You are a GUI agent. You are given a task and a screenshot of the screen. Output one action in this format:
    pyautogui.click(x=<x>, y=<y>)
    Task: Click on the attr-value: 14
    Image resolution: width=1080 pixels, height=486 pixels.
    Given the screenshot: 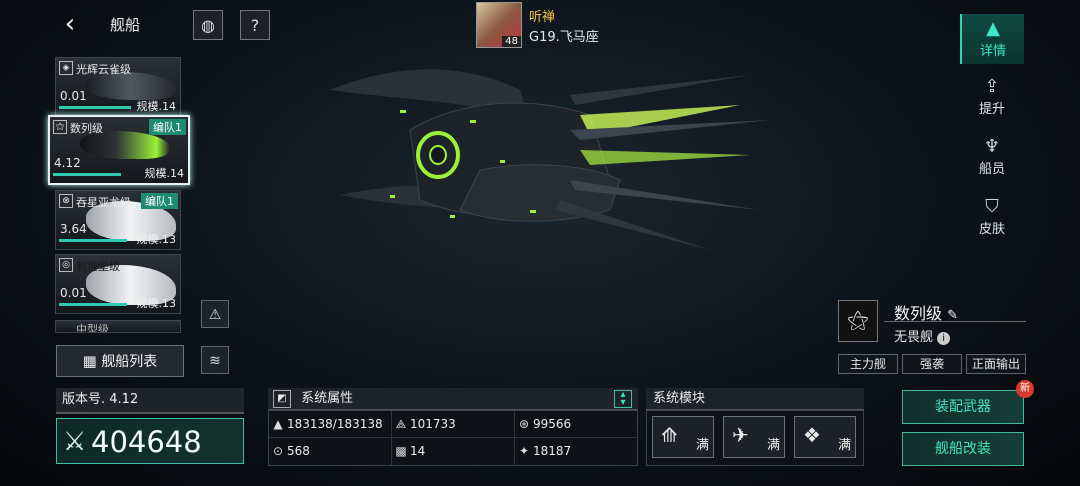 What is the action you would take?
    pyautogui.click(x=418, y=451)
    